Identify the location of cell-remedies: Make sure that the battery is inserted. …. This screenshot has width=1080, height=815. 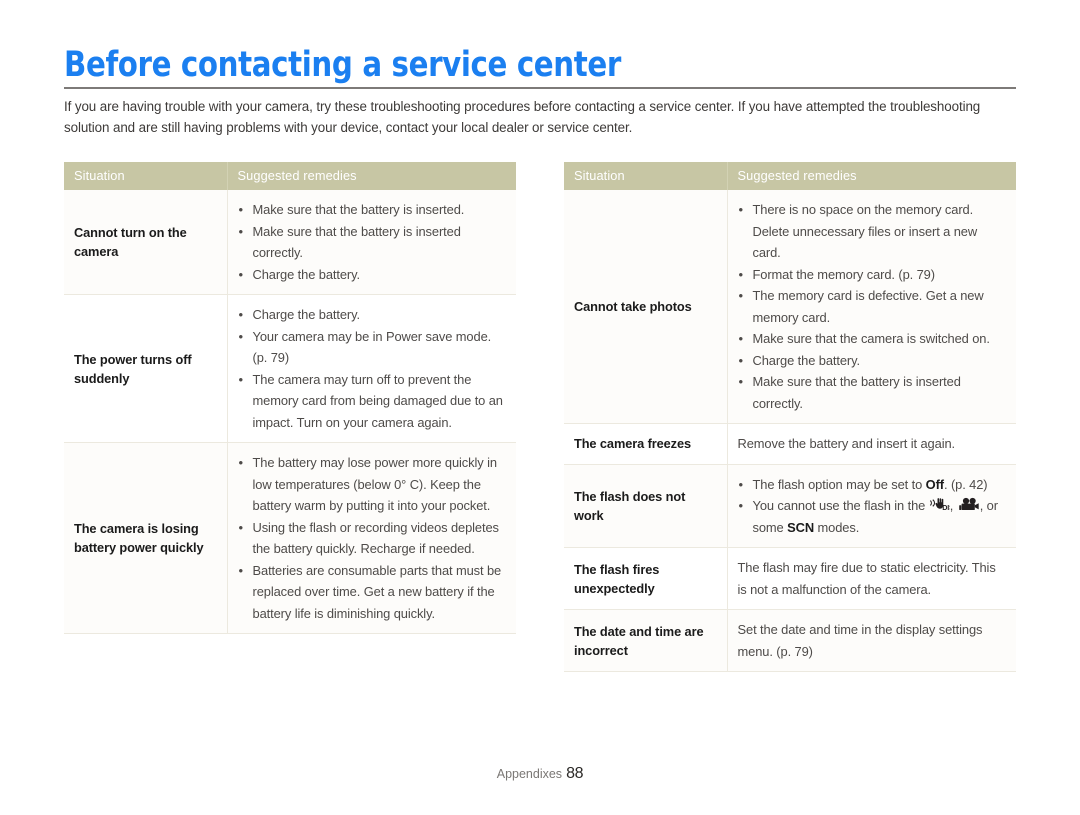
(371, 242).